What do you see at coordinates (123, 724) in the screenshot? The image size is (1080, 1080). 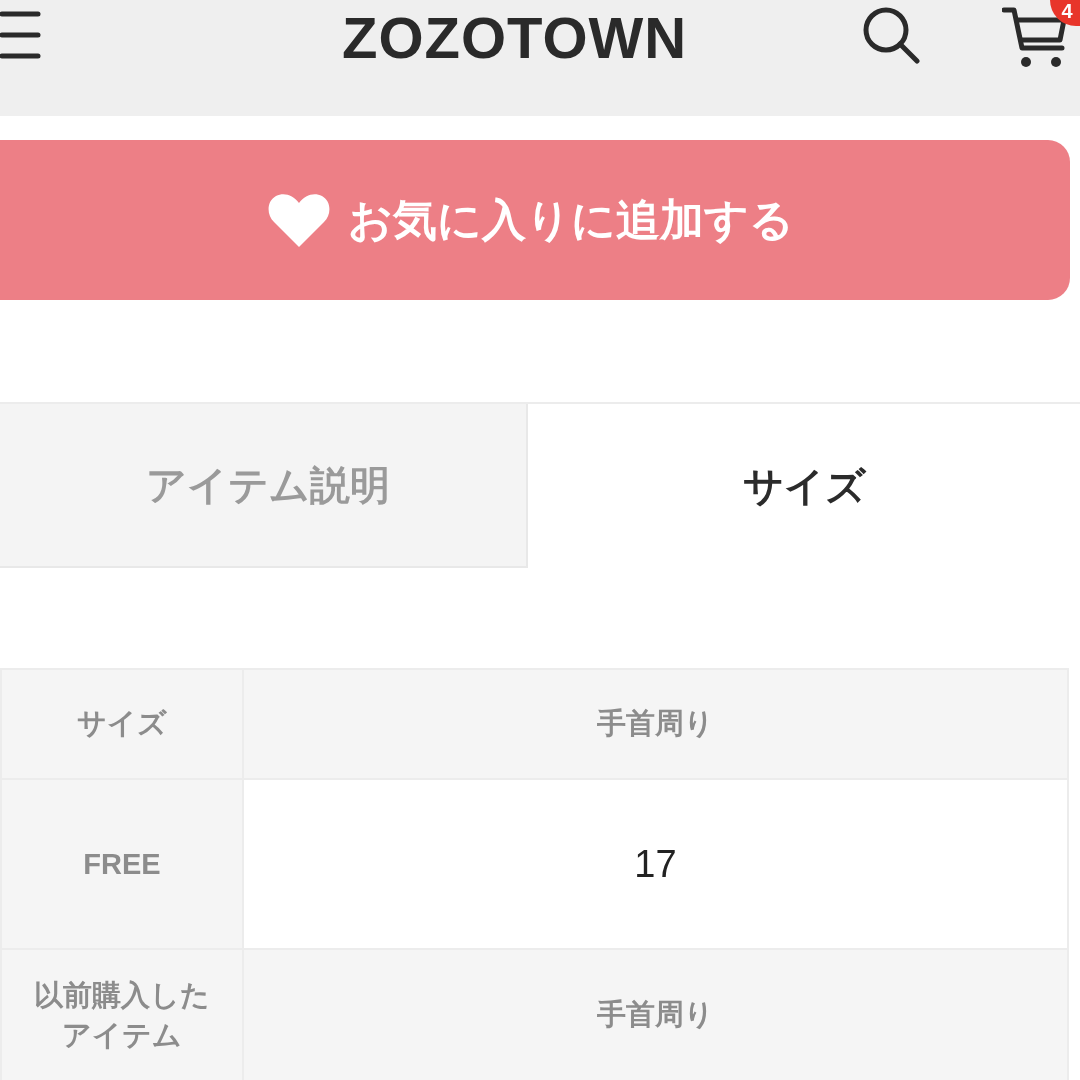 I see `column-header: サイズ` at bounding box center [123, 724].